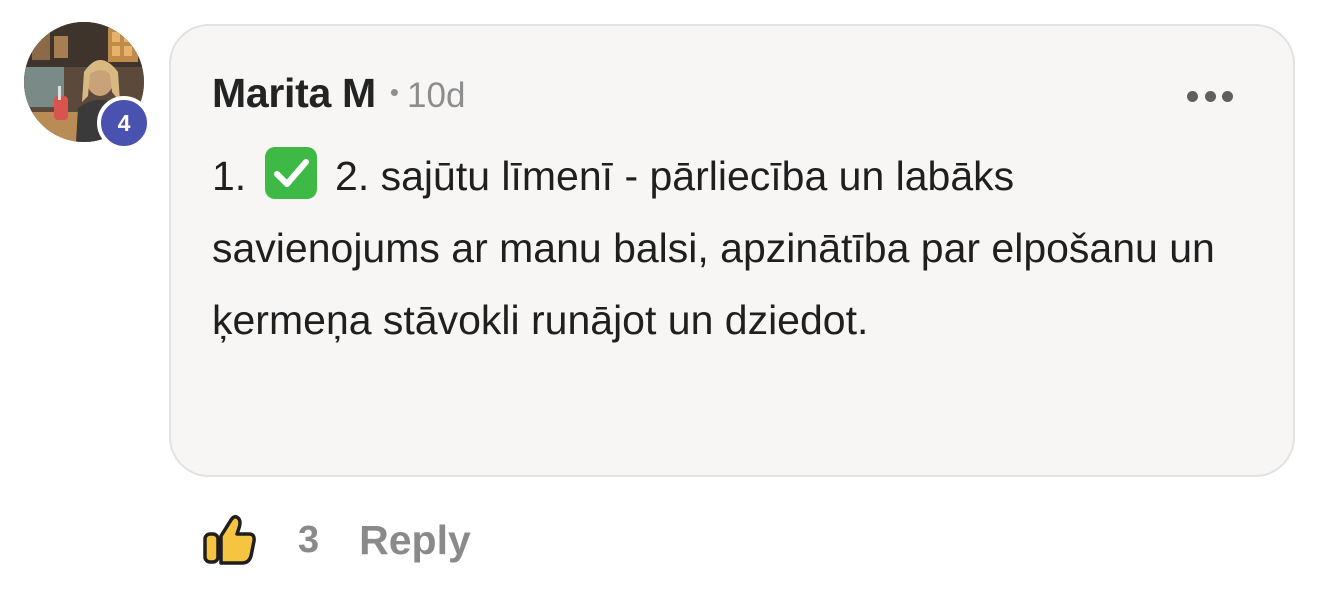 Image resolution: width=1320 pixels, height=596 pixels. What do you see at coordinates (309, 539) in the screenshot?
I see `like-count: 3` at bounding box center [309, 539].